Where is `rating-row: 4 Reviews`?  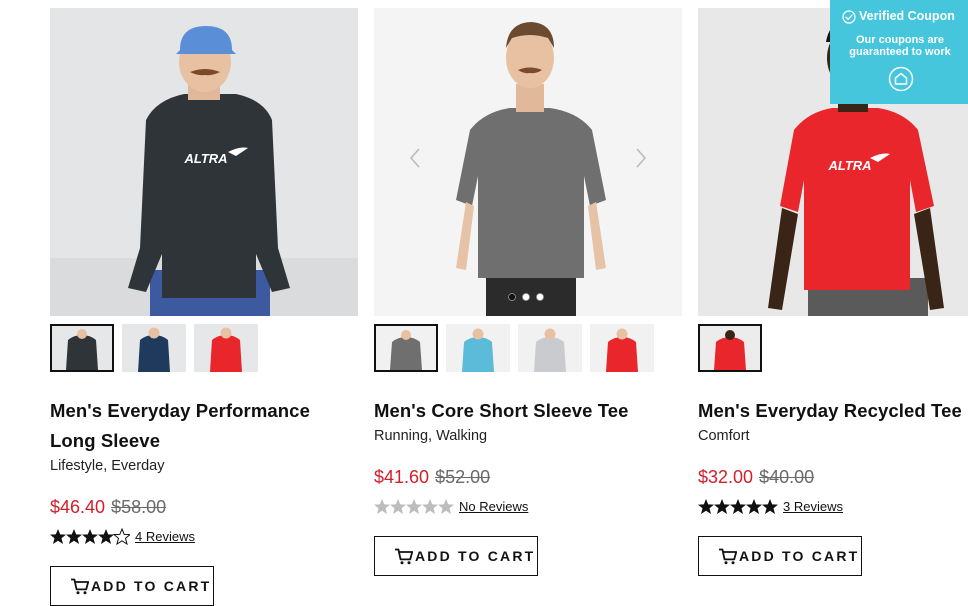 rating-row: 4 Reviews is located at coordinates (150, 537).